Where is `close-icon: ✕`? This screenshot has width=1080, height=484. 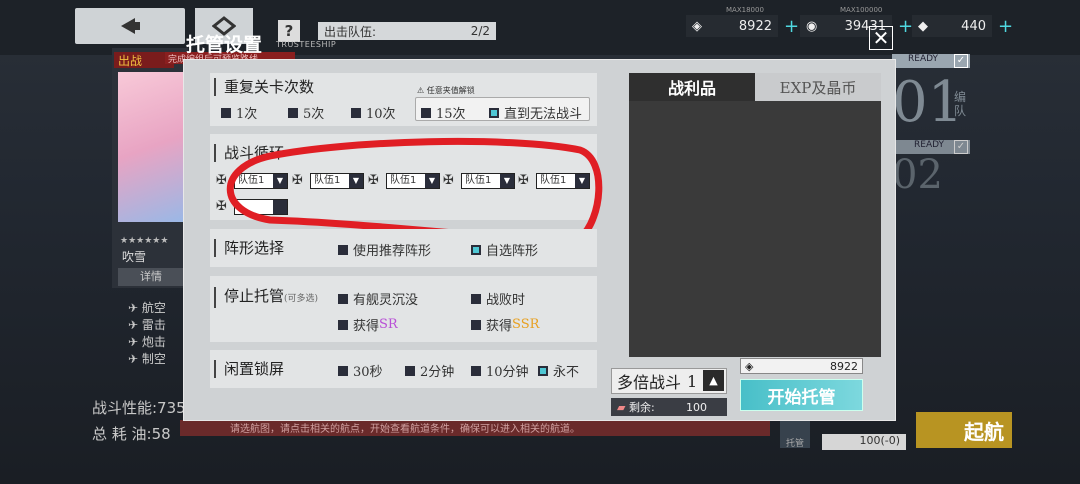 close-icon: ✕ is located at coordinates (881, 38).